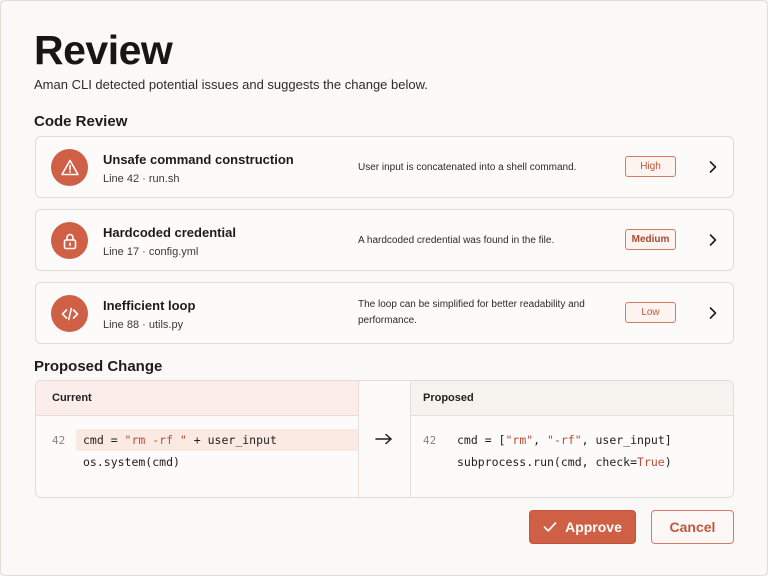  Describe the element at coordinates (571, 398) in the screenshot. I see `proposed-column-header: Proposed` at that location.